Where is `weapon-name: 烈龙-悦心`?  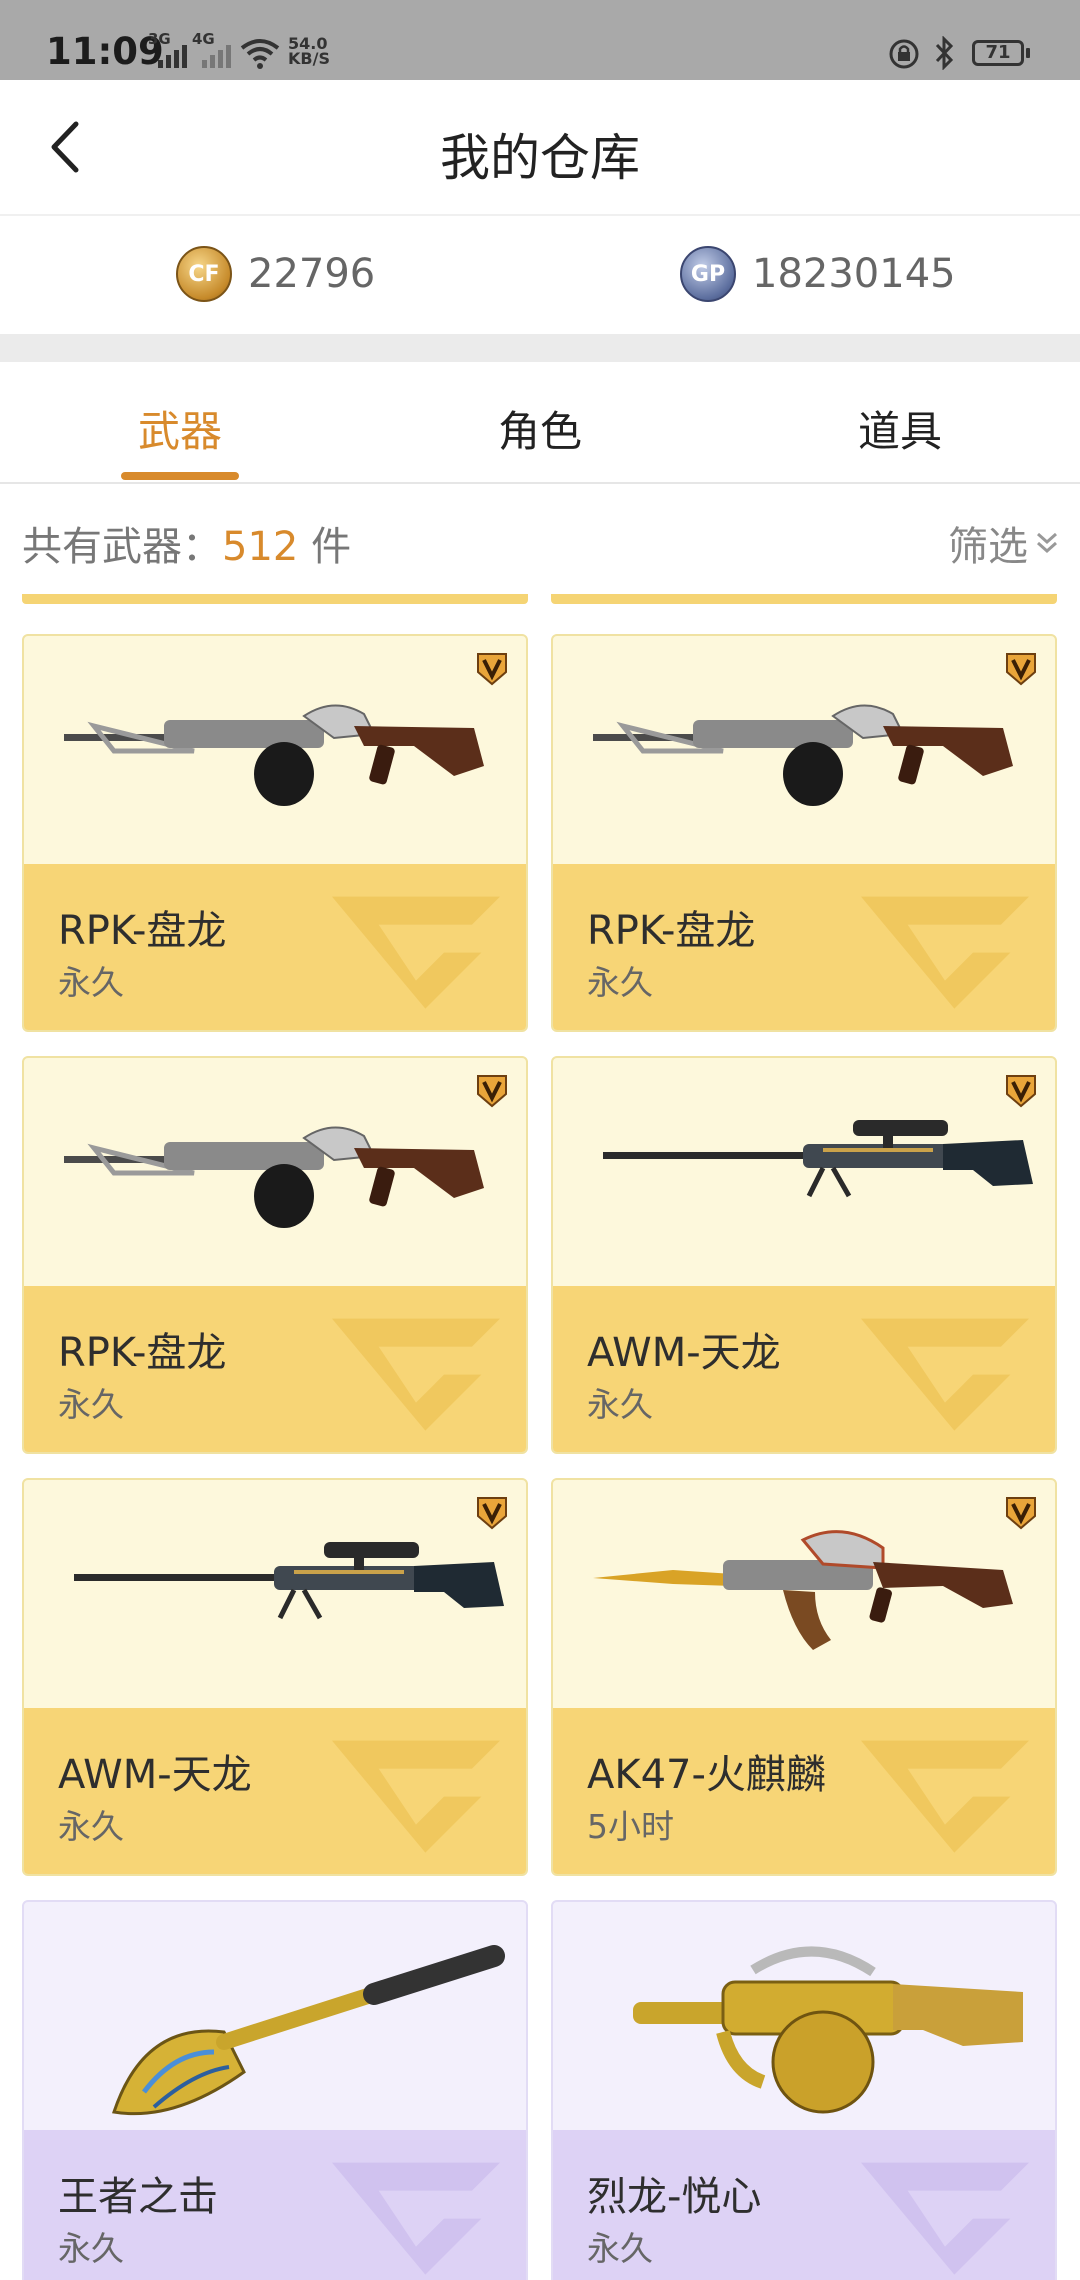 weapon-name: 烈龙-悦心 is located at coordinates (674, 2197).